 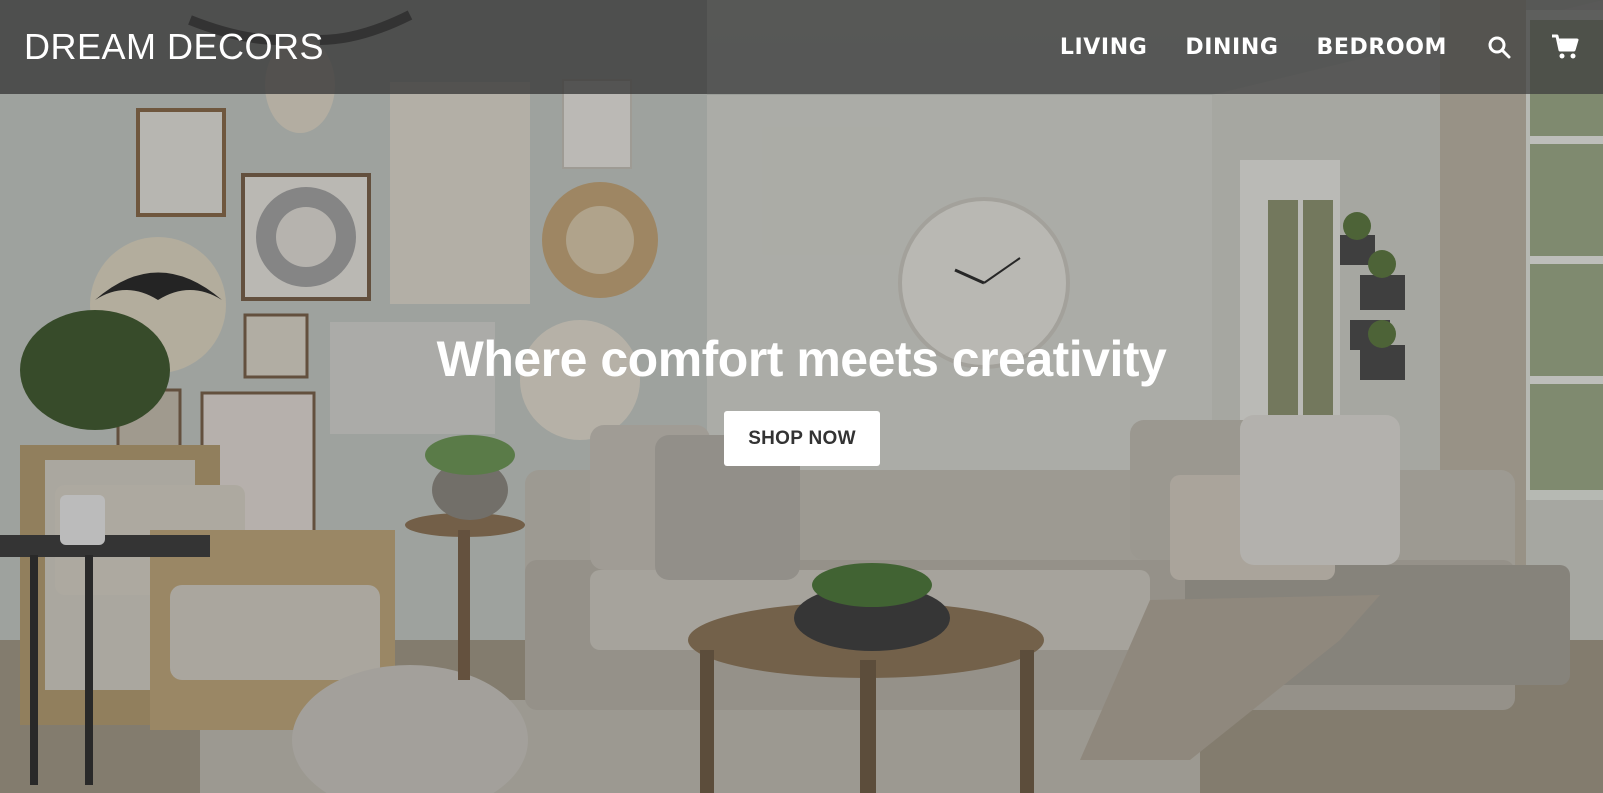 I want to click on nav-link-living: LIVING, so click(x=1104, y=47).